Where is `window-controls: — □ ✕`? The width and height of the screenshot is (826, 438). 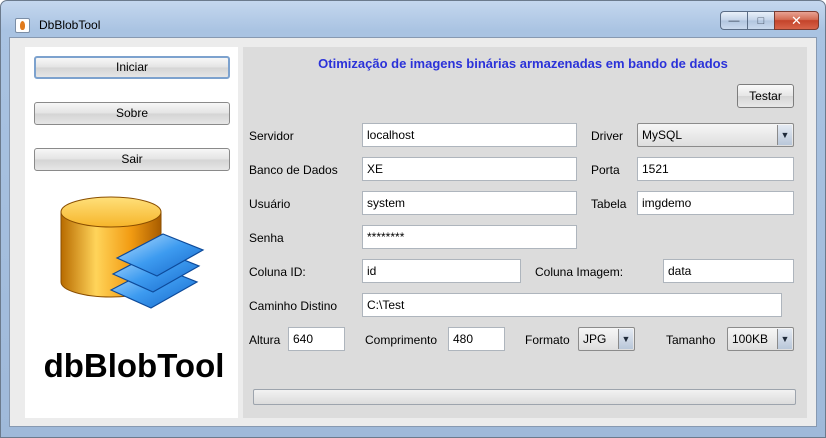 window-controls: — □ ✕ is located at coordinates (769, 21).